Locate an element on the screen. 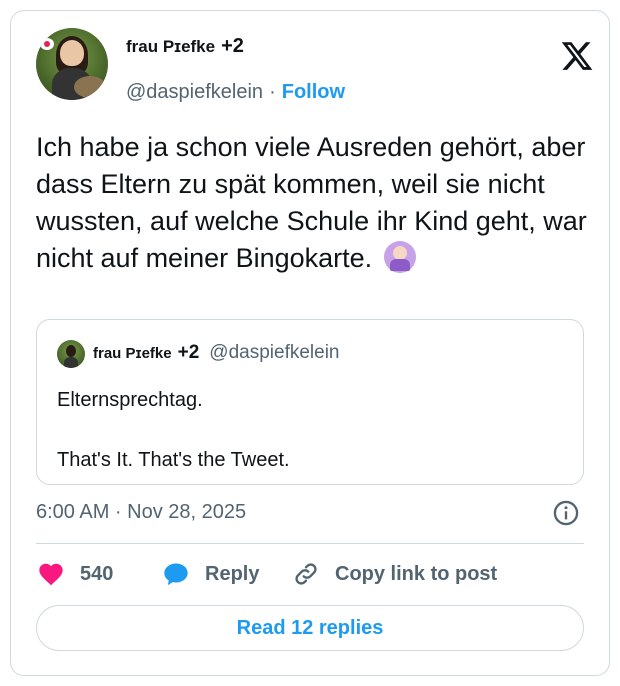  action-bar: 540 Reply Copy link to post is located at coordinates (266, 574).